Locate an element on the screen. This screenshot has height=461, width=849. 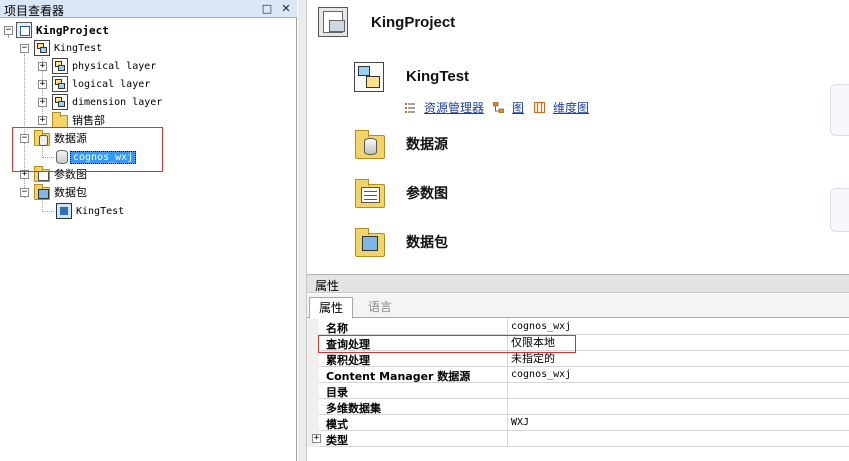
faded-panel is located at coordinates (839, 110).